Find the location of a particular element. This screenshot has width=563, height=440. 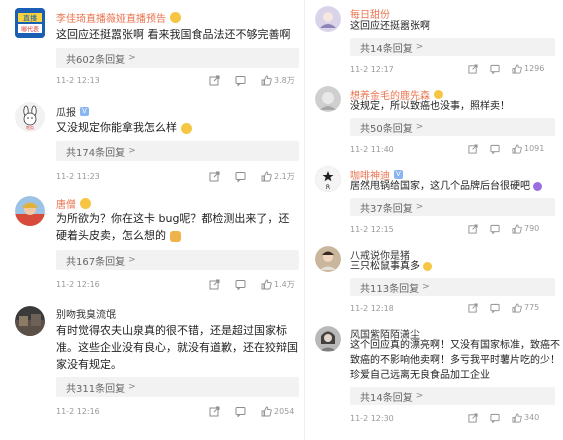

timestamp: 11-2 11:40 is located at coordinates (372, 149).